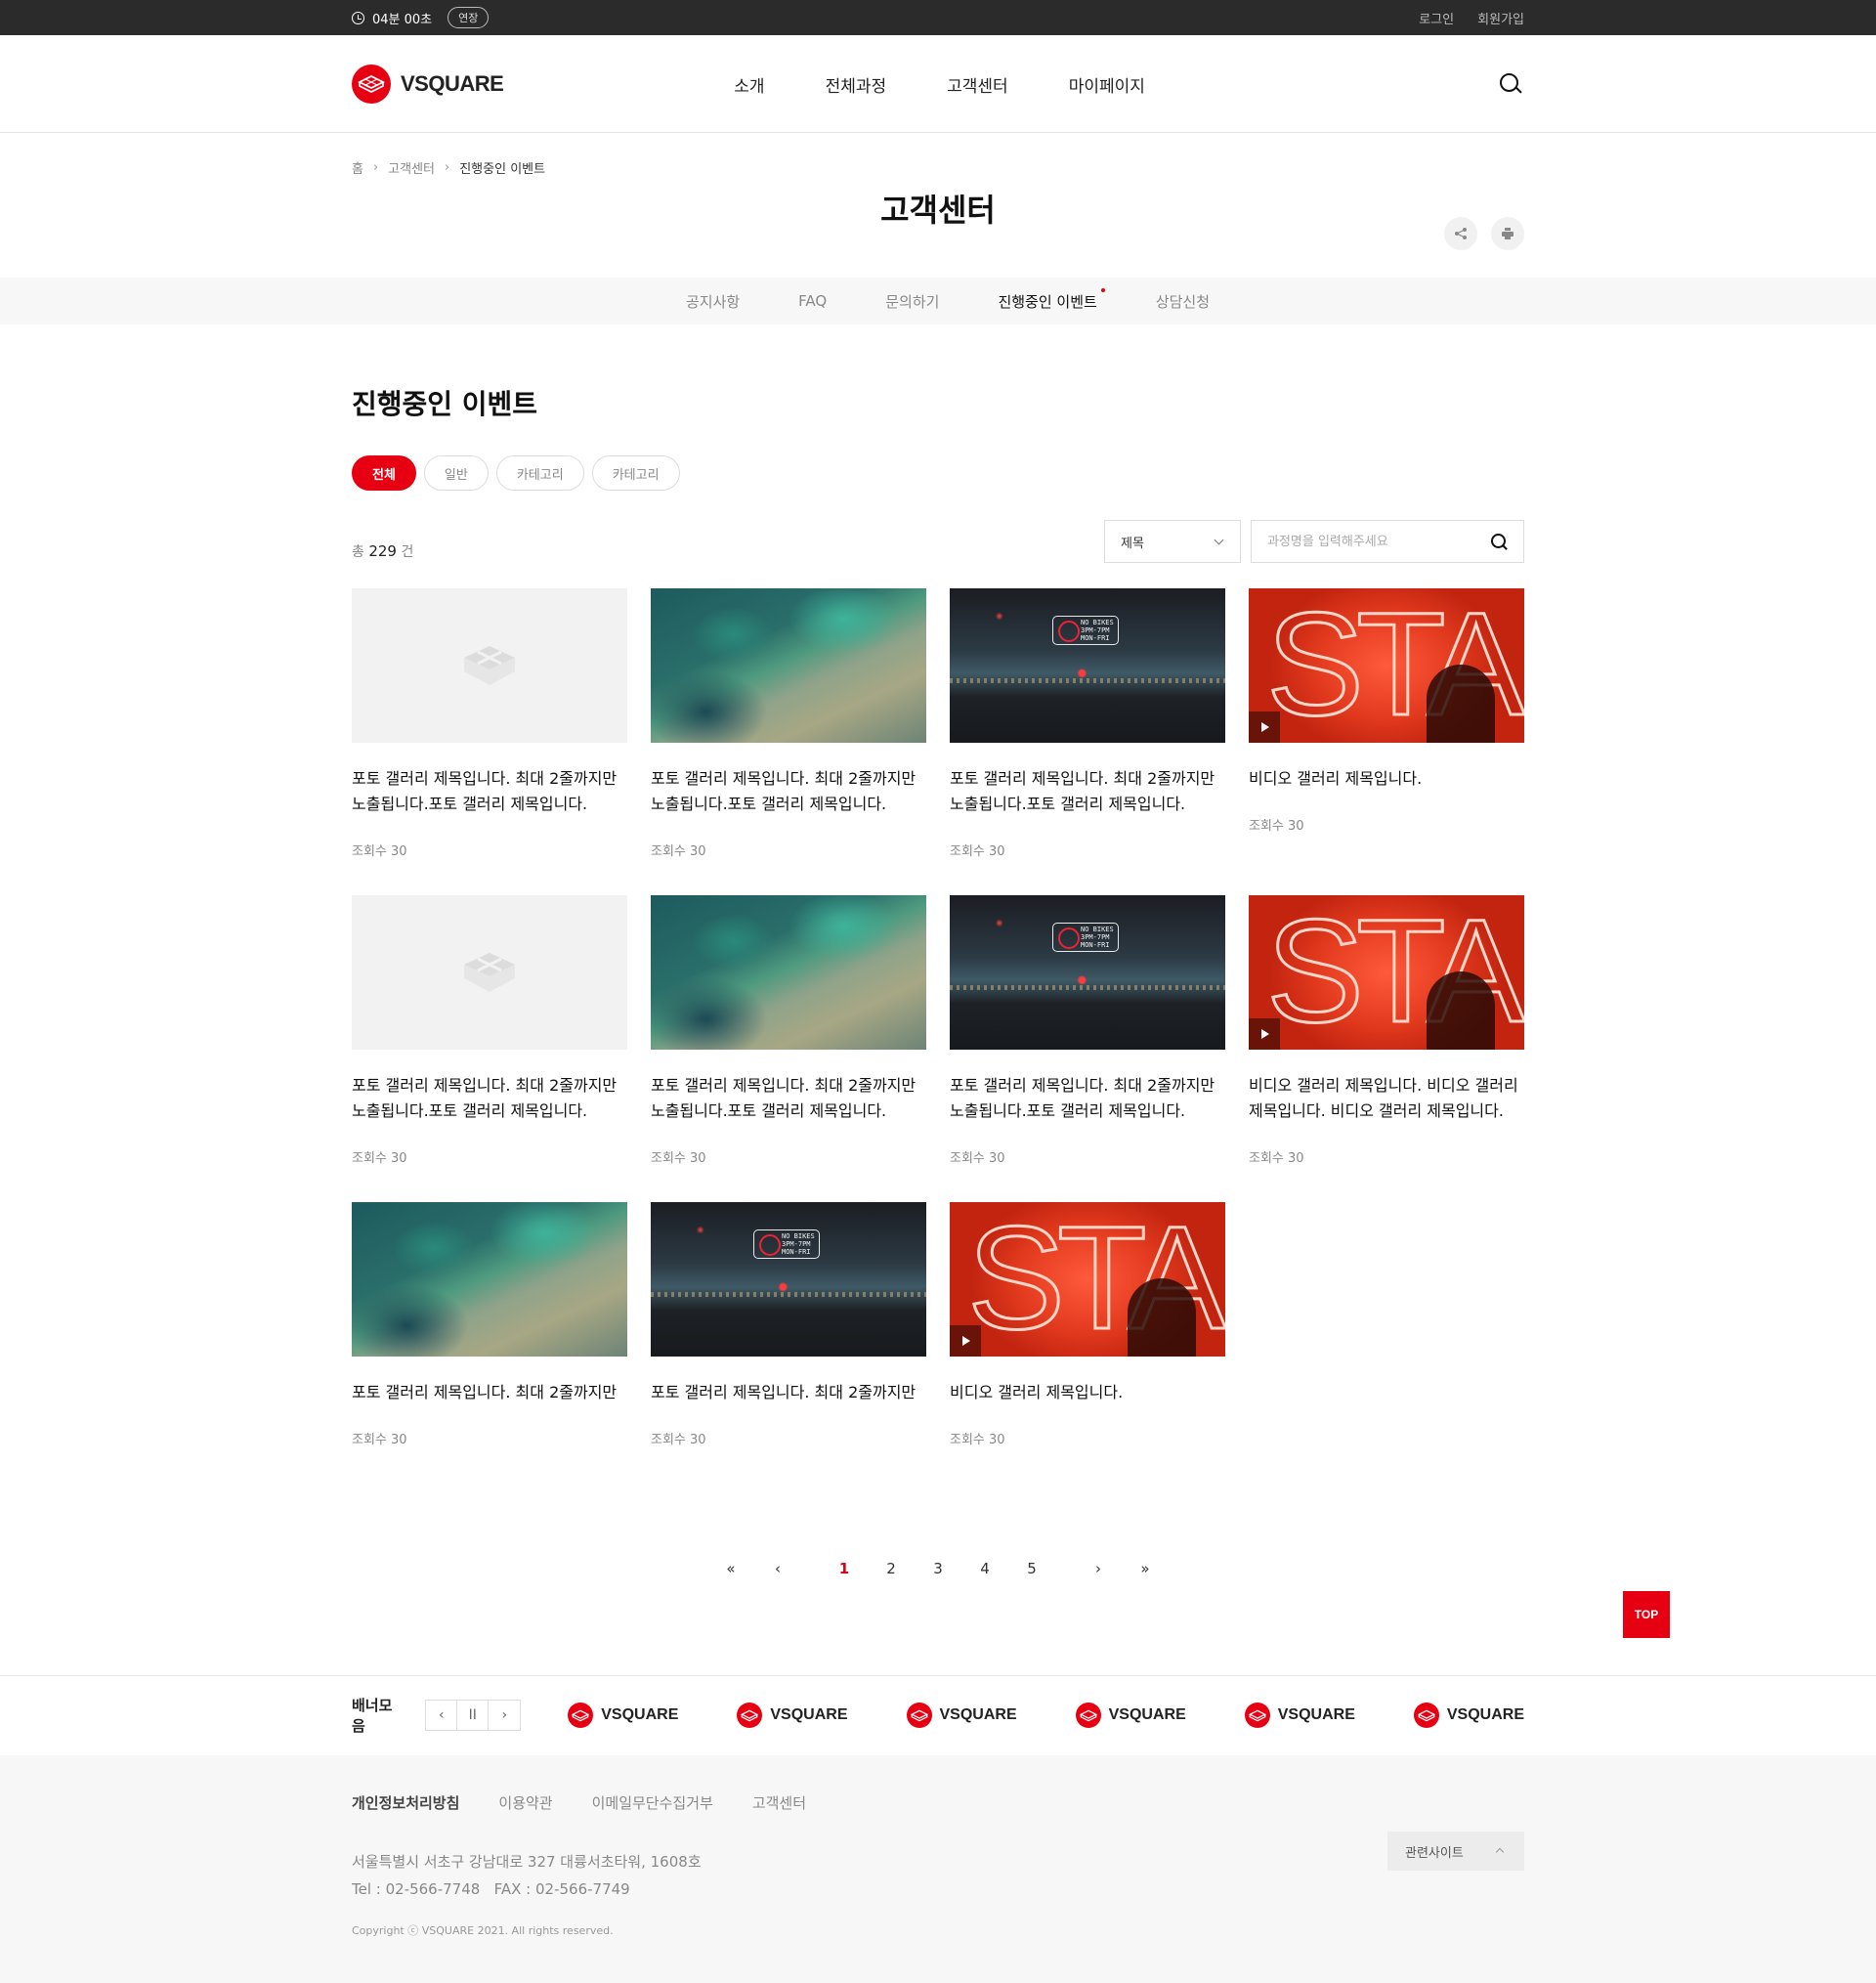 This screenshot has height=1983, width=1876. I want to click on tab-events: 진행중인 이벤트, so click(1051, 299).